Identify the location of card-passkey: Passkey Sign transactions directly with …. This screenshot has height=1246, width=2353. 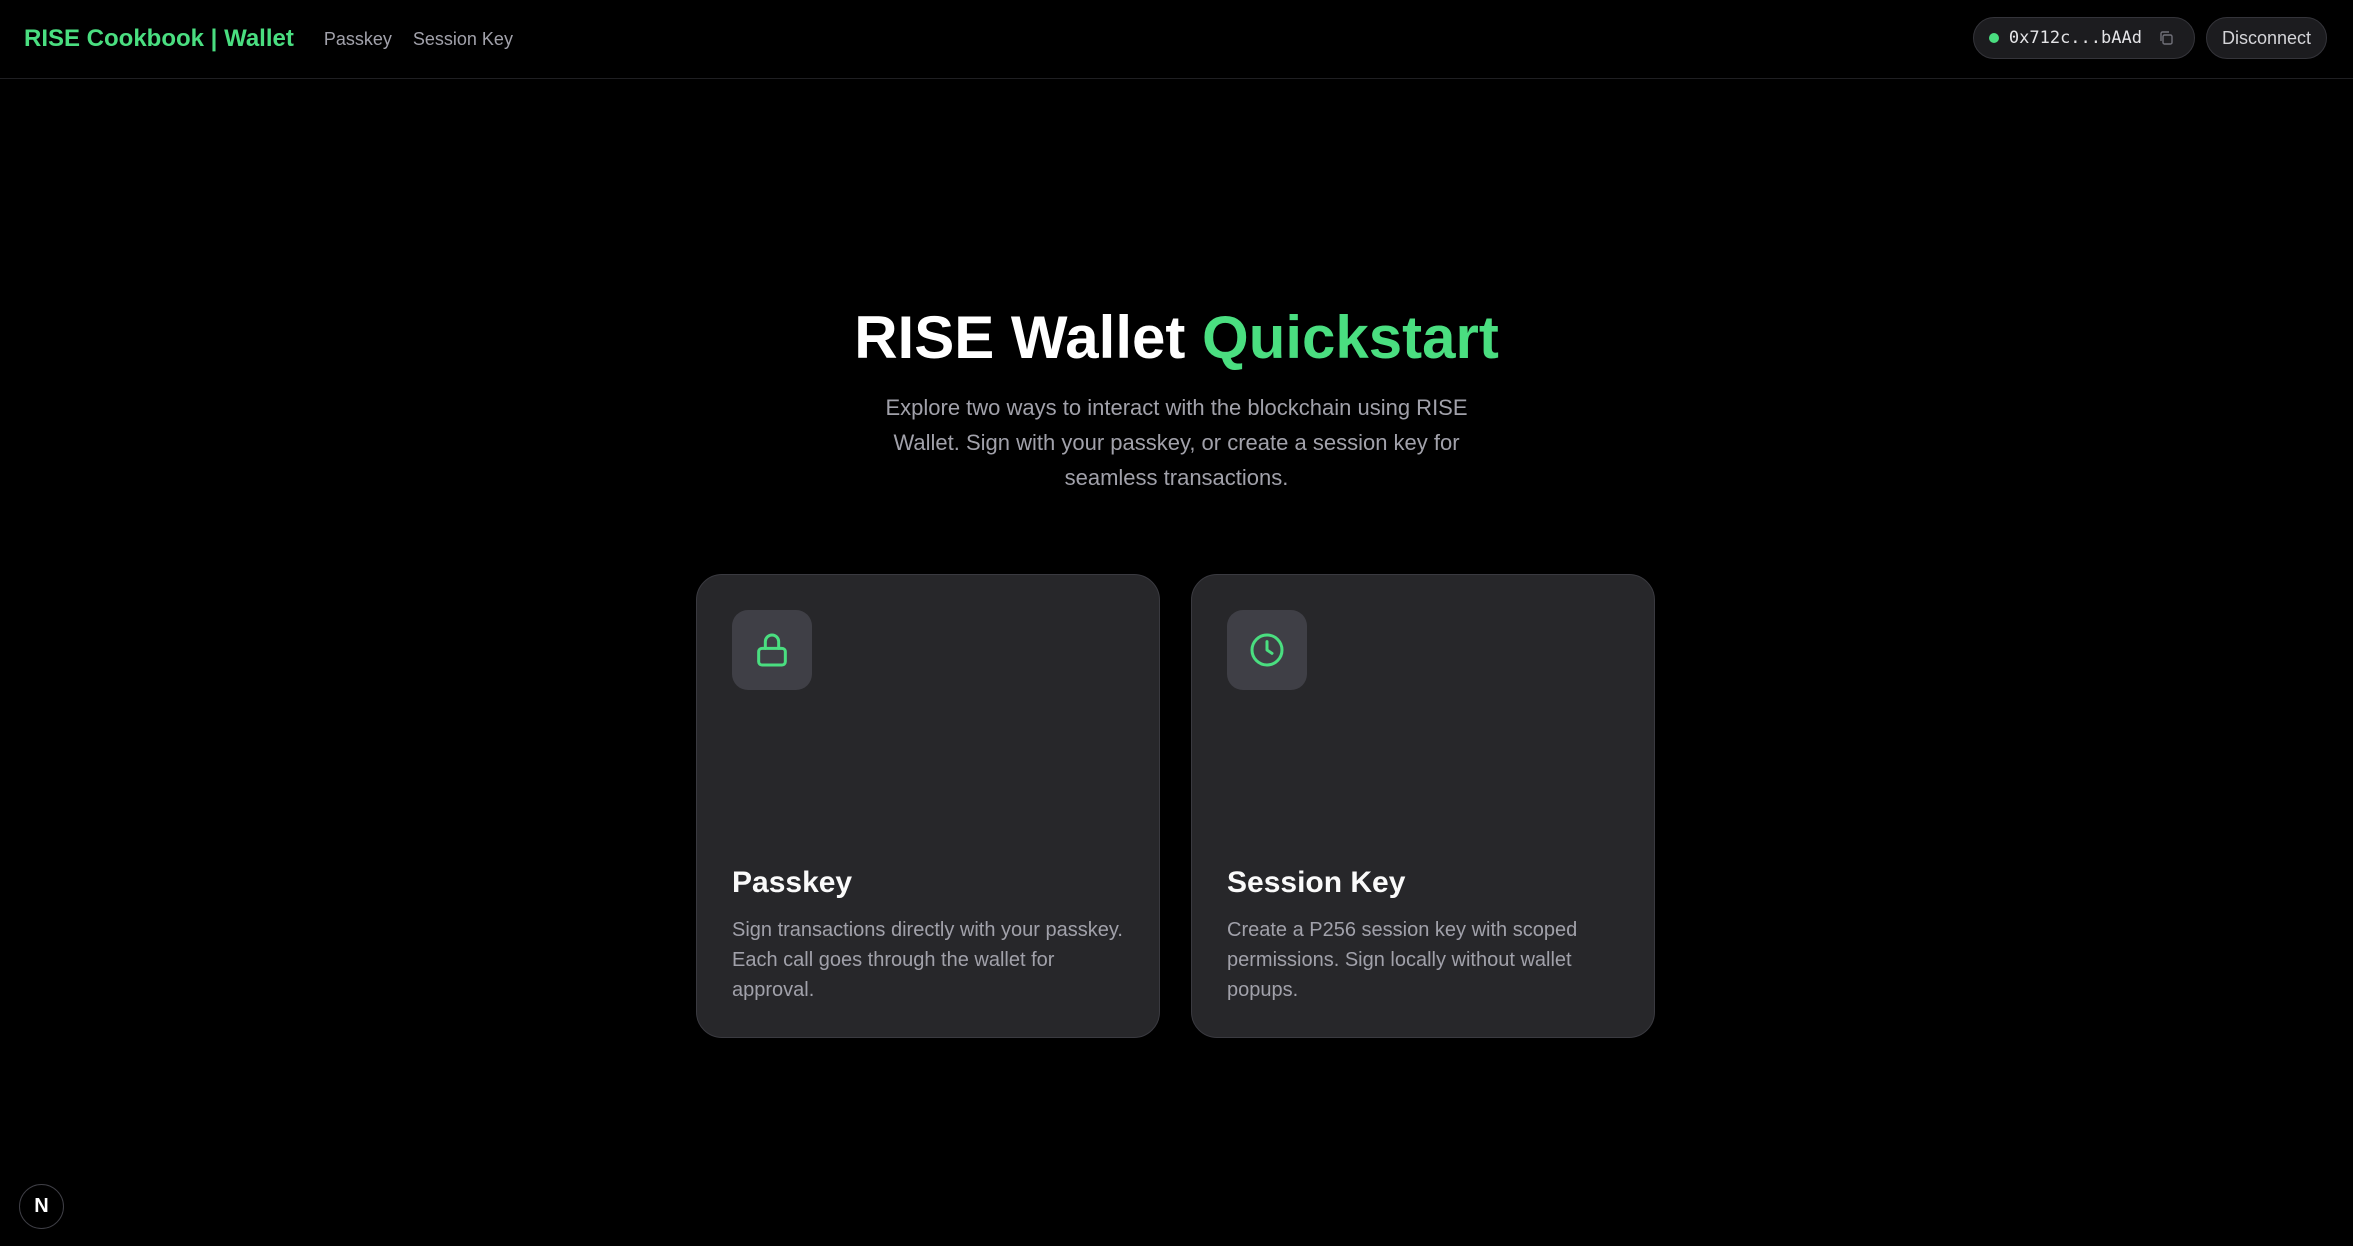
(928, 806).